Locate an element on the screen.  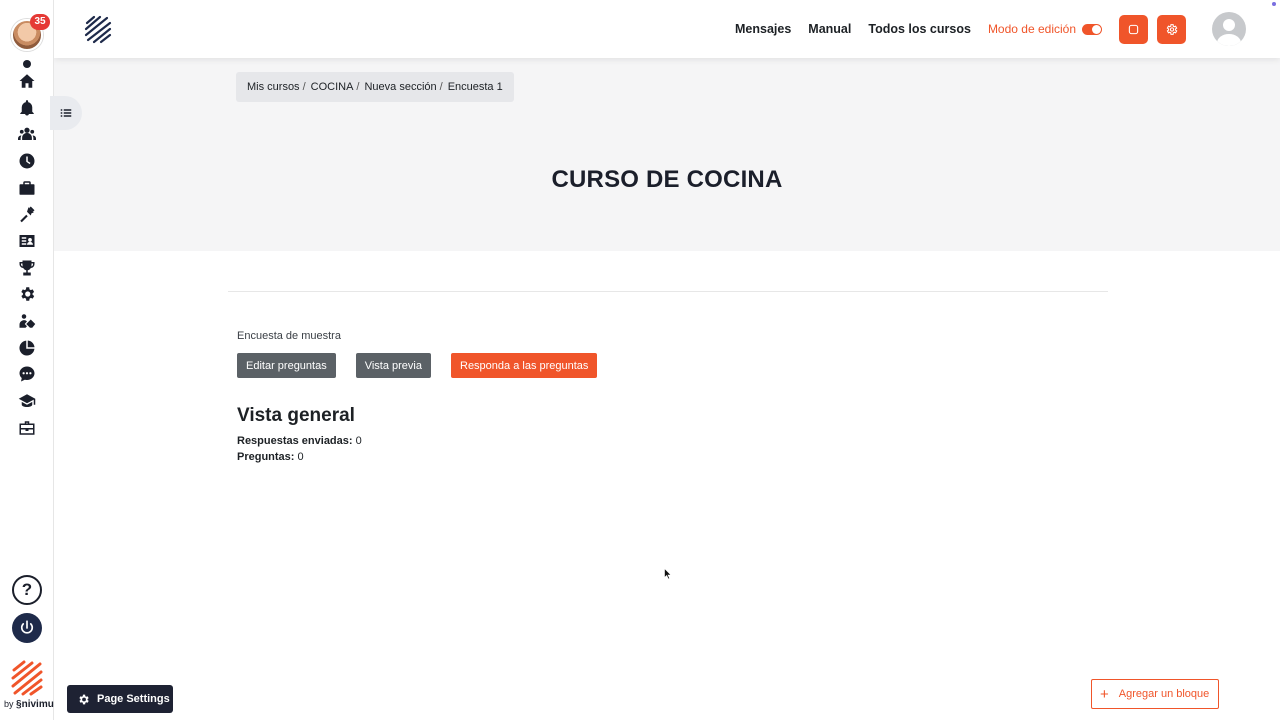
add-block-label: Agregar un bloque is located at coordinates (1164, 694).